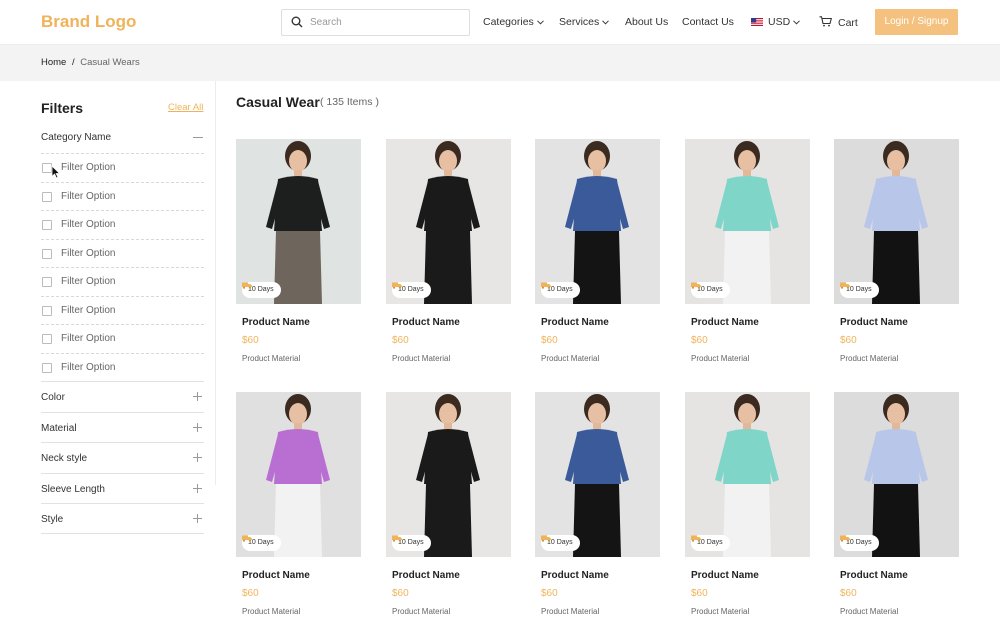 This screenshot has height=625, width=1000. Describe the element at coordinates (122, 518) in the screenshot. I see `filter-group-style: Style` at that location.